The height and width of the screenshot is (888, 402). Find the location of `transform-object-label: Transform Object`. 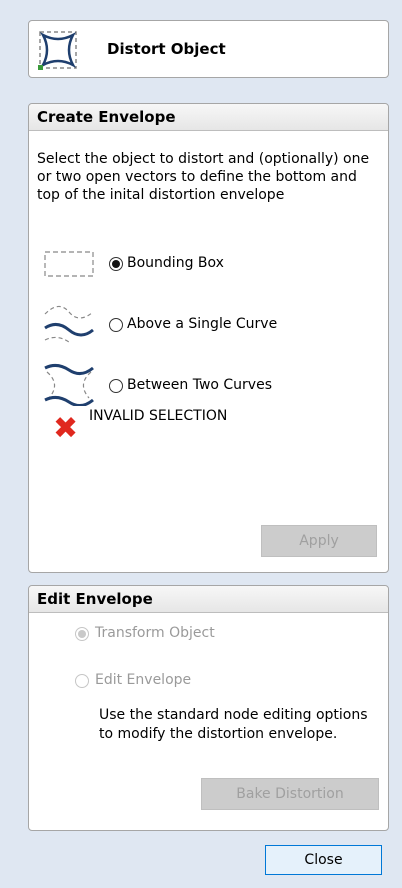

transform-object-label: Transform Object is located at coordinates (155, 633).